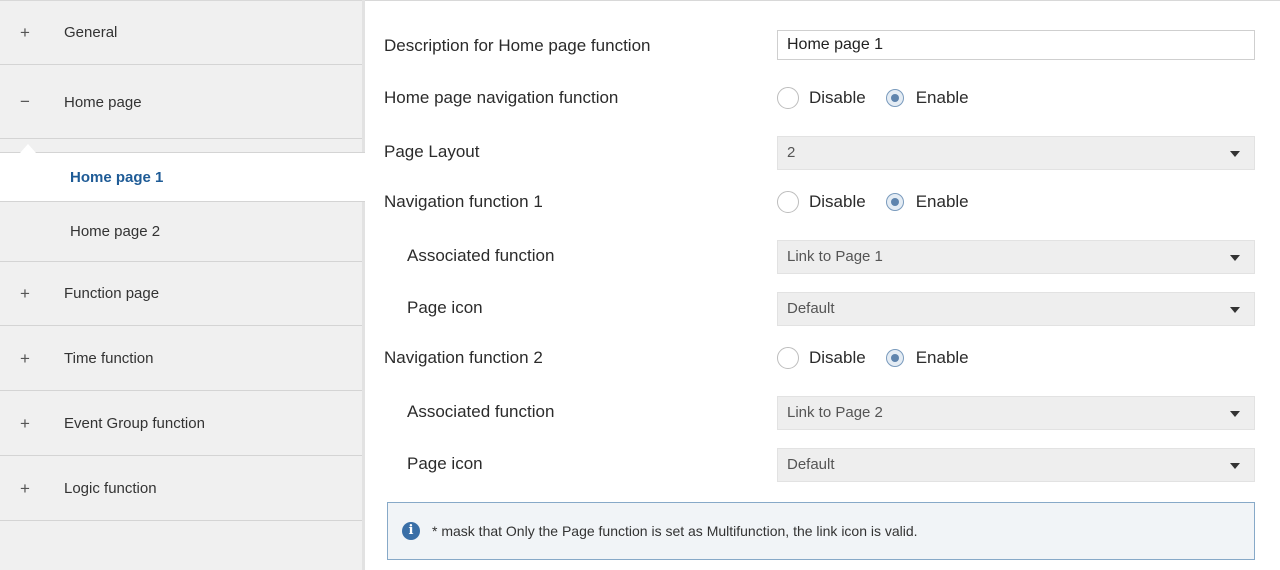 The width and height of the screenshot is (1280, 570). Describe the element at coordinates (181, 359) in the screenshot. I see `sidebar-item-time-function: + Time function` at that location.